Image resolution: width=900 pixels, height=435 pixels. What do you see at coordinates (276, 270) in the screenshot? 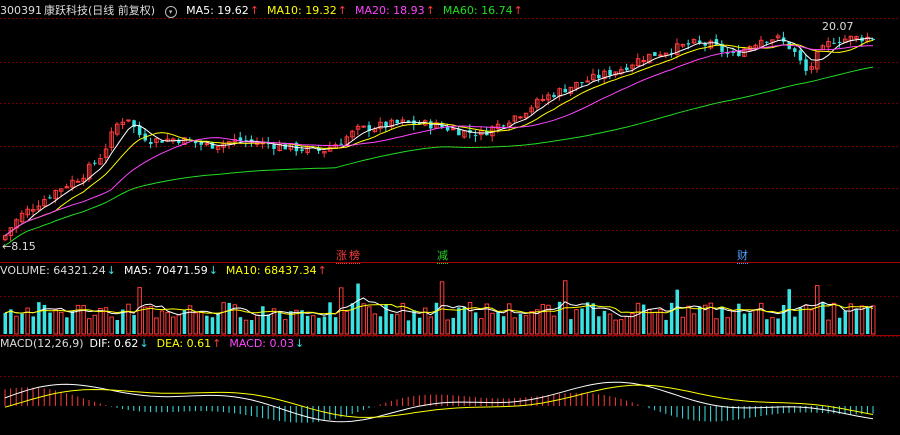
I see `volume-ma10-label: MA10: 68437.34↑` at bounding box center [276, 270].